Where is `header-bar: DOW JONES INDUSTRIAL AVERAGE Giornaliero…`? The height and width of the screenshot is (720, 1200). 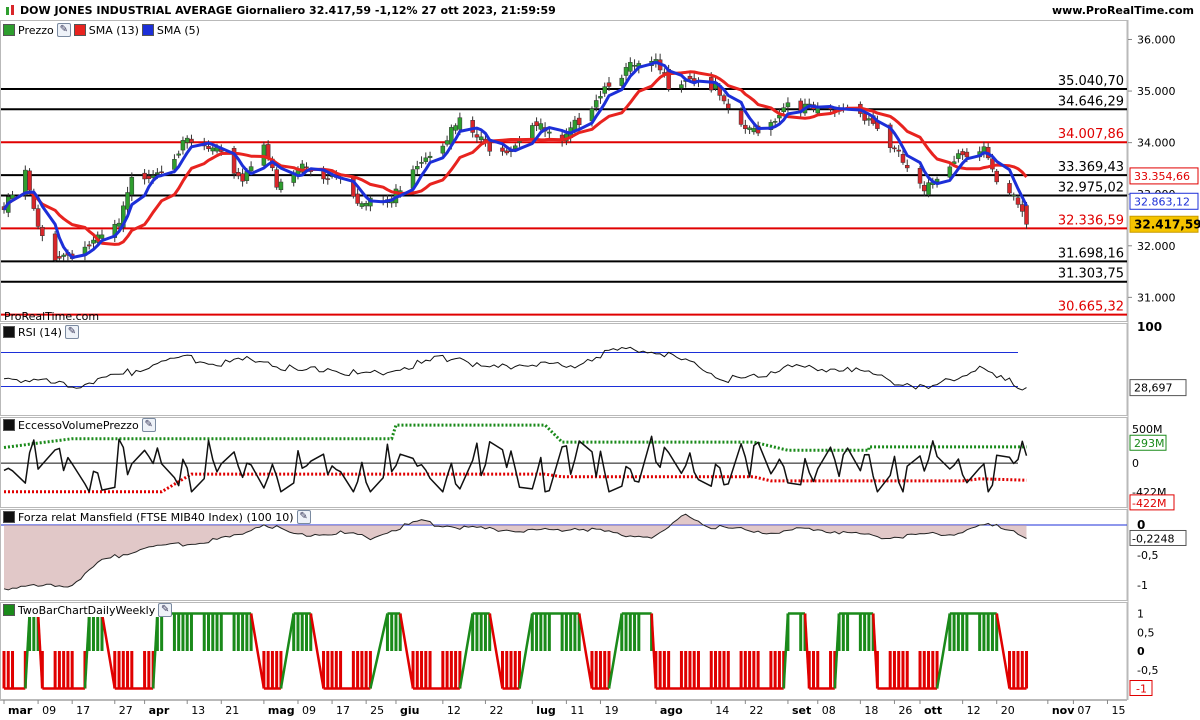
header-bar: DOW JONES INDUSTRIAL AVERAGE Giornaliero… is located at coordinates (280, 10).